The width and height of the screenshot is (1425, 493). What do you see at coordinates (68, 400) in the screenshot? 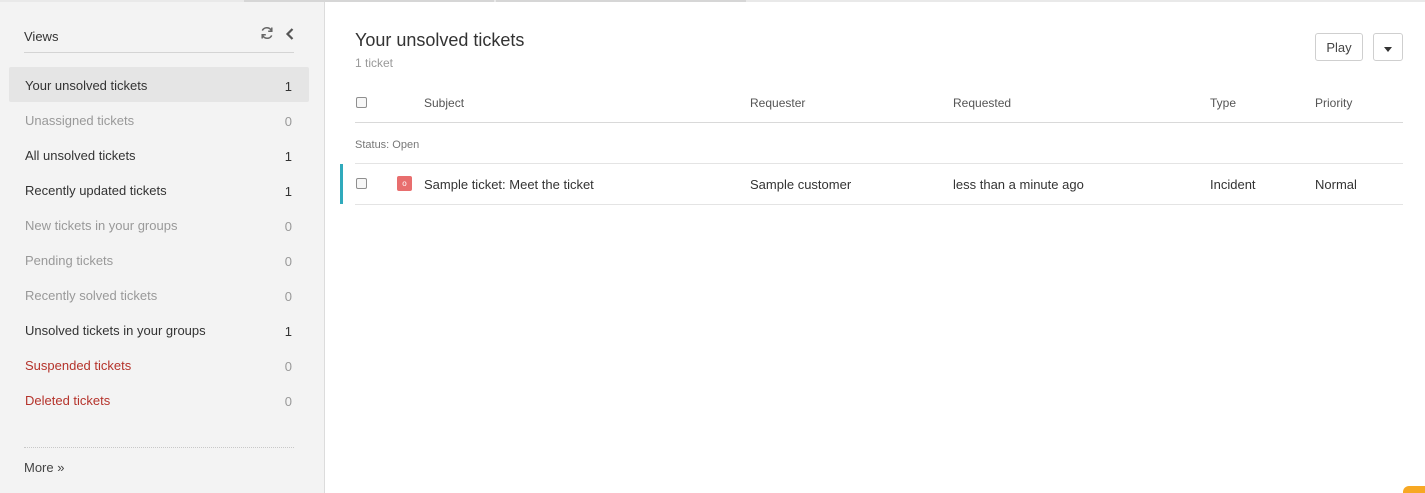
I see `view-label: Deleted tickets` at bounding box center [68, 400].